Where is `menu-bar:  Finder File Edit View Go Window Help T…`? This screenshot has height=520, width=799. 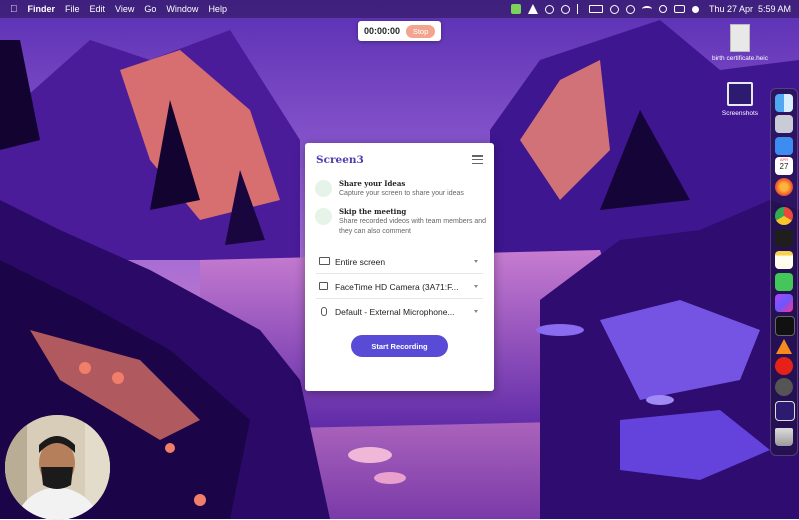 menu-bar:  Finder File Edit View Go Window Help T… is located at coordinates (399, 9).